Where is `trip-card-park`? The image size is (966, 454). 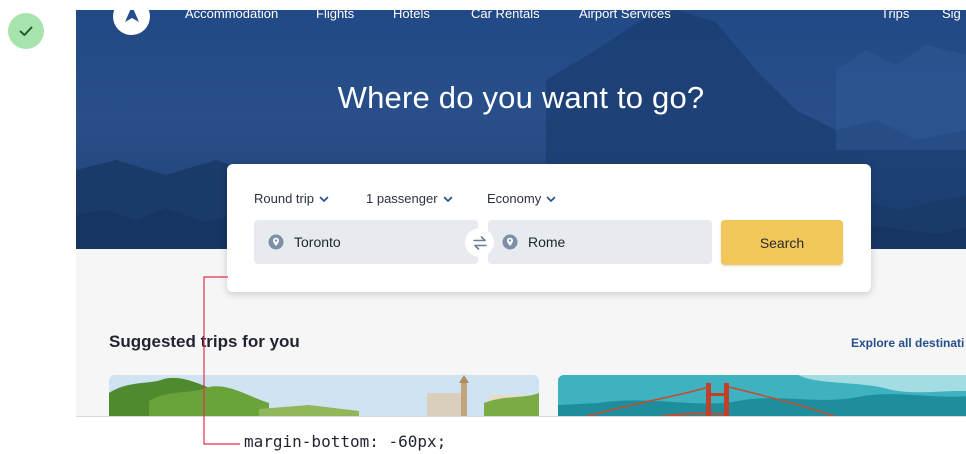
trip-card-park is located at coordinates (324, 395).